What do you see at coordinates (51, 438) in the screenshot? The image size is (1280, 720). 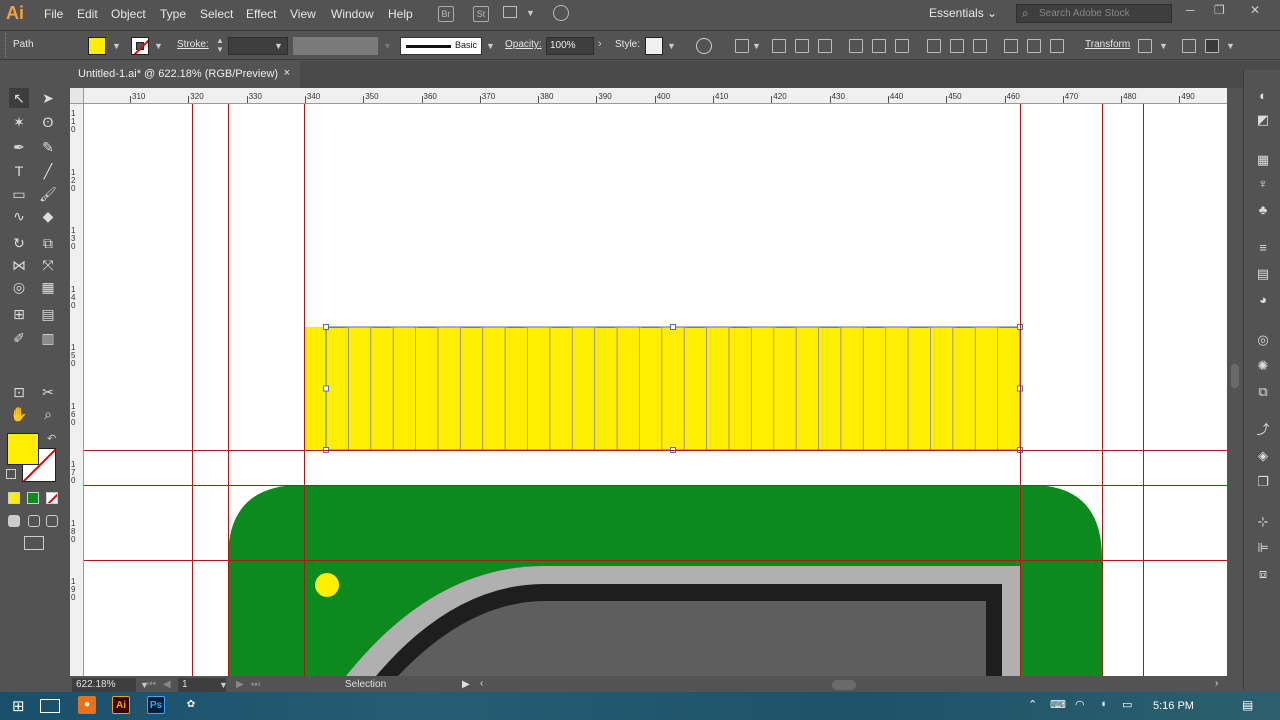 I see `swap-fill-stroke-icon: ↶` at bounding box center [51, 438].